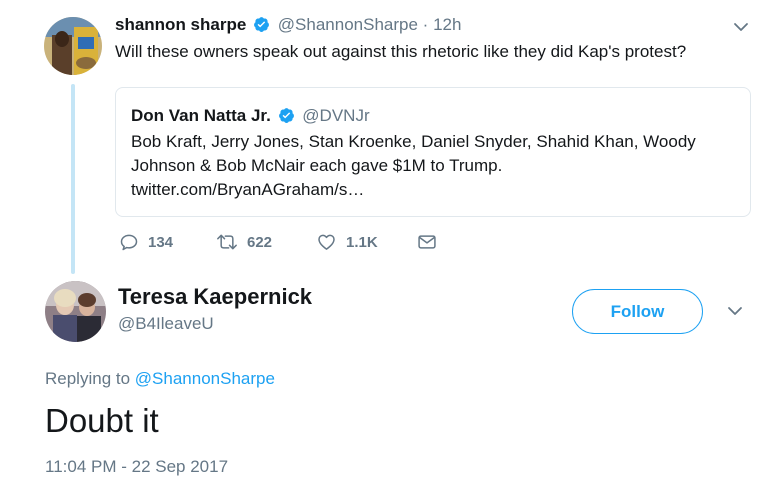 The image size is (783, 488). I want to click on main-tweet-author-name: Teresa Kaepernick, so click(215, 297).